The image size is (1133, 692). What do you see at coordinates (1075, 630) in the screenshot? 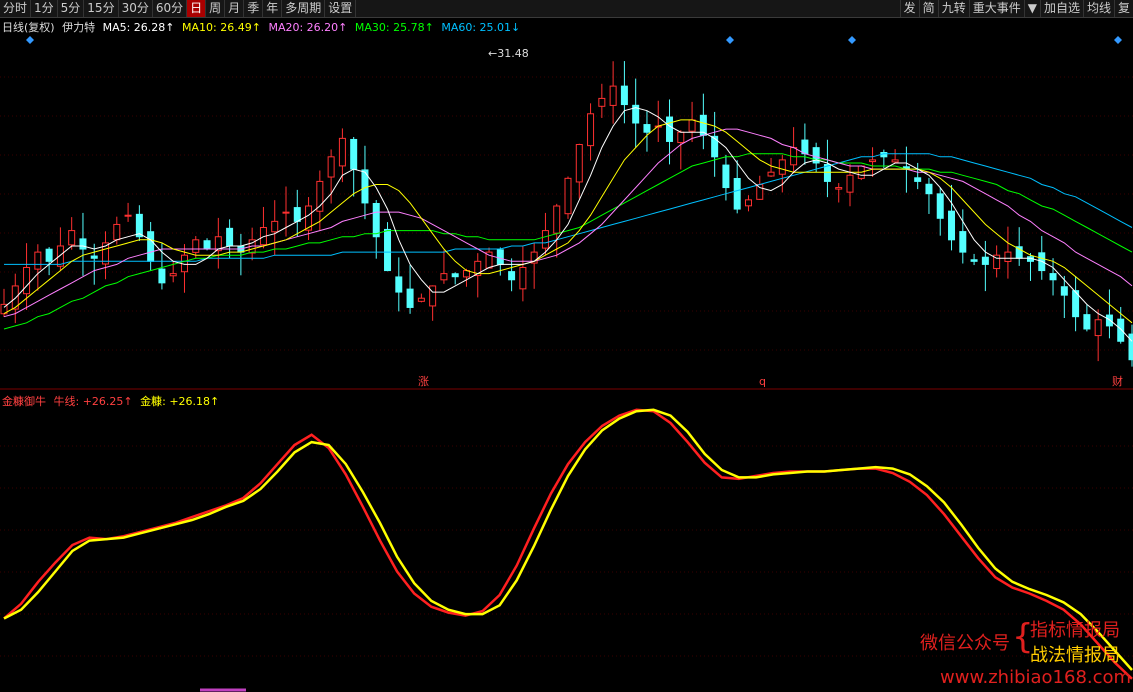
I see `watermark-top: 指标情报局` at bounding box center [1075, 630].